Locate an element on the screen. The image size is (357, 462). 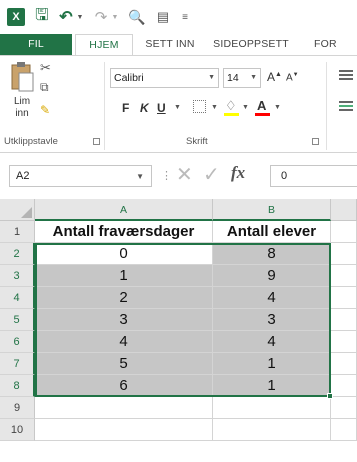
align-top-icon is located at coordinates (346, 76).